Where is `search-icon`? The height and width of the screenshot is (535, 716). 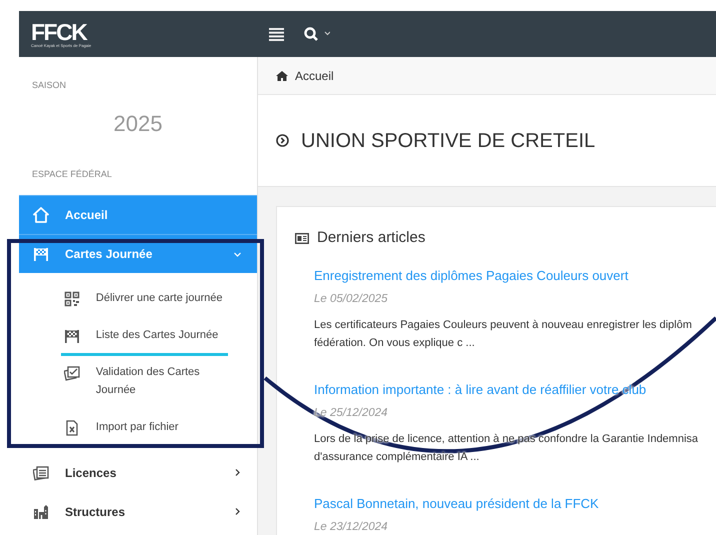 search-icon is located at coordinates (317, 34).